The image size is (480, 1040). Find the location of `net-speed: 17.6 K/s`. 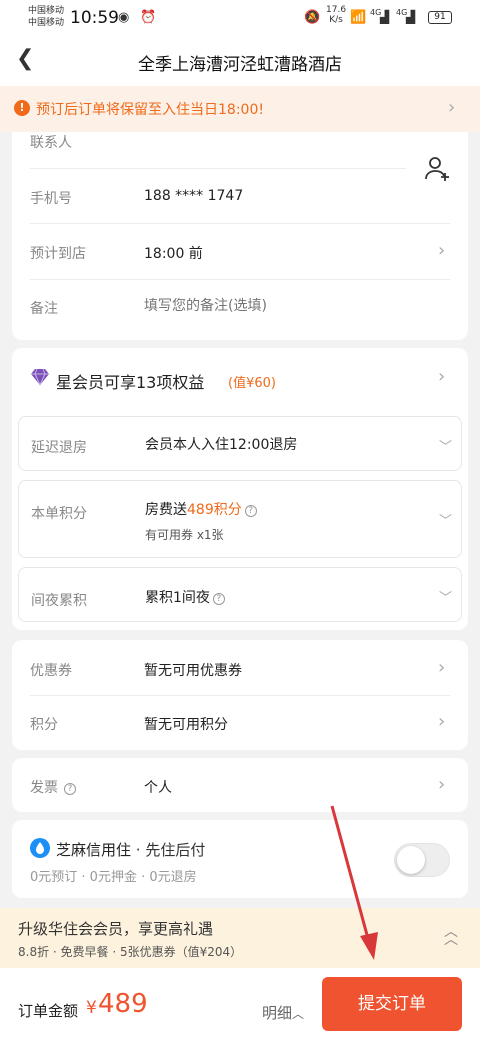

net-speed: 17.6 K/s is located at coordinates (336, 15).